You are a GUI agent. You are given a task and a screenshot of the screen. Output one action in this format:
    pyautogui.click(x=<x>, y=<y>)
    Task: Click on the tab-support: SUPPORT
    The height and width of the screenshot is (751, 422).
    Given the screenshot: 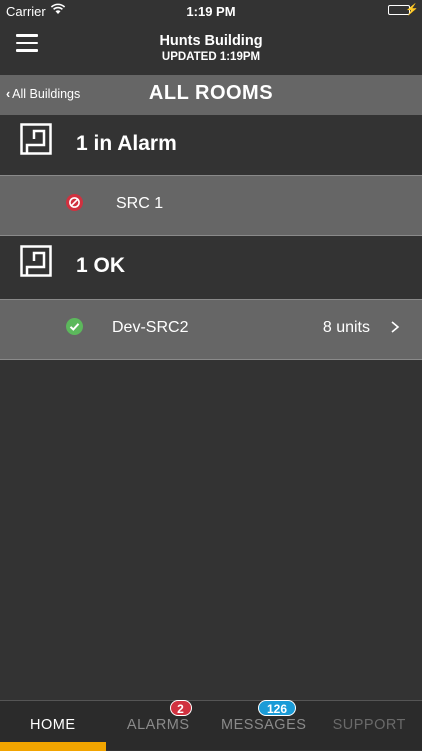 What is the action you would take?
    pyautogui.click(x=369, y=726)
    